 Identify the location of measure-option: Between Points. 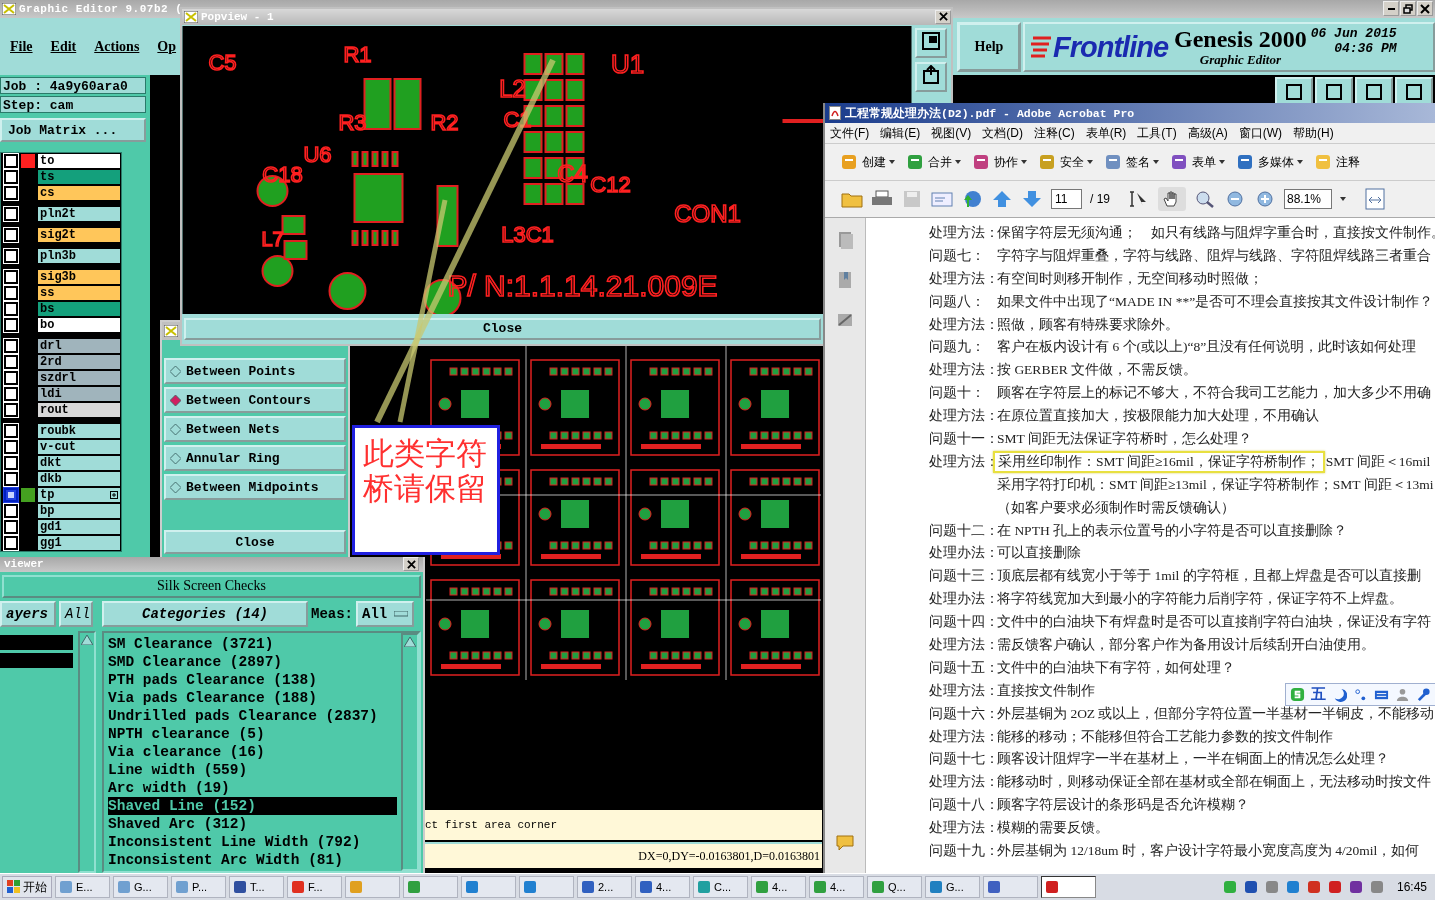
(255, 371).